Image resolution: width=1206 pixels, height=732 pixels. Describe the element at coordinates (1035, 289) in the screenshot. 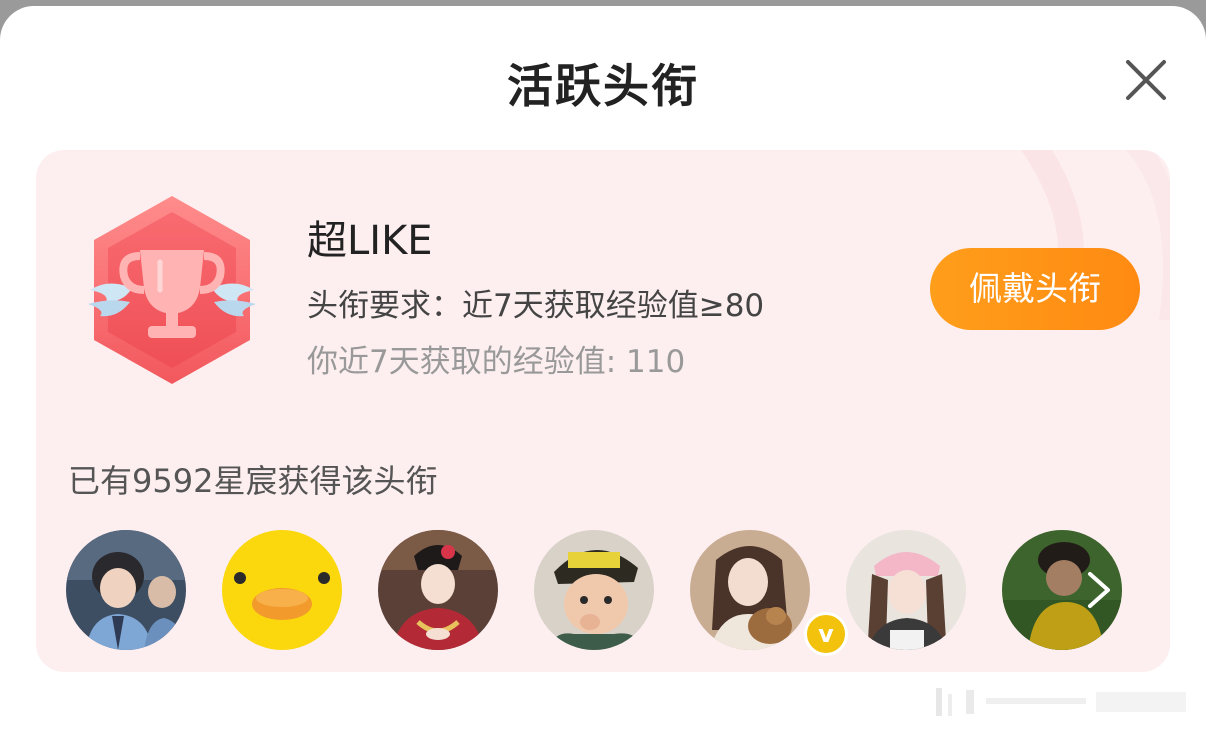

I see `wear-title-button: 佩戴头衔` at that location.